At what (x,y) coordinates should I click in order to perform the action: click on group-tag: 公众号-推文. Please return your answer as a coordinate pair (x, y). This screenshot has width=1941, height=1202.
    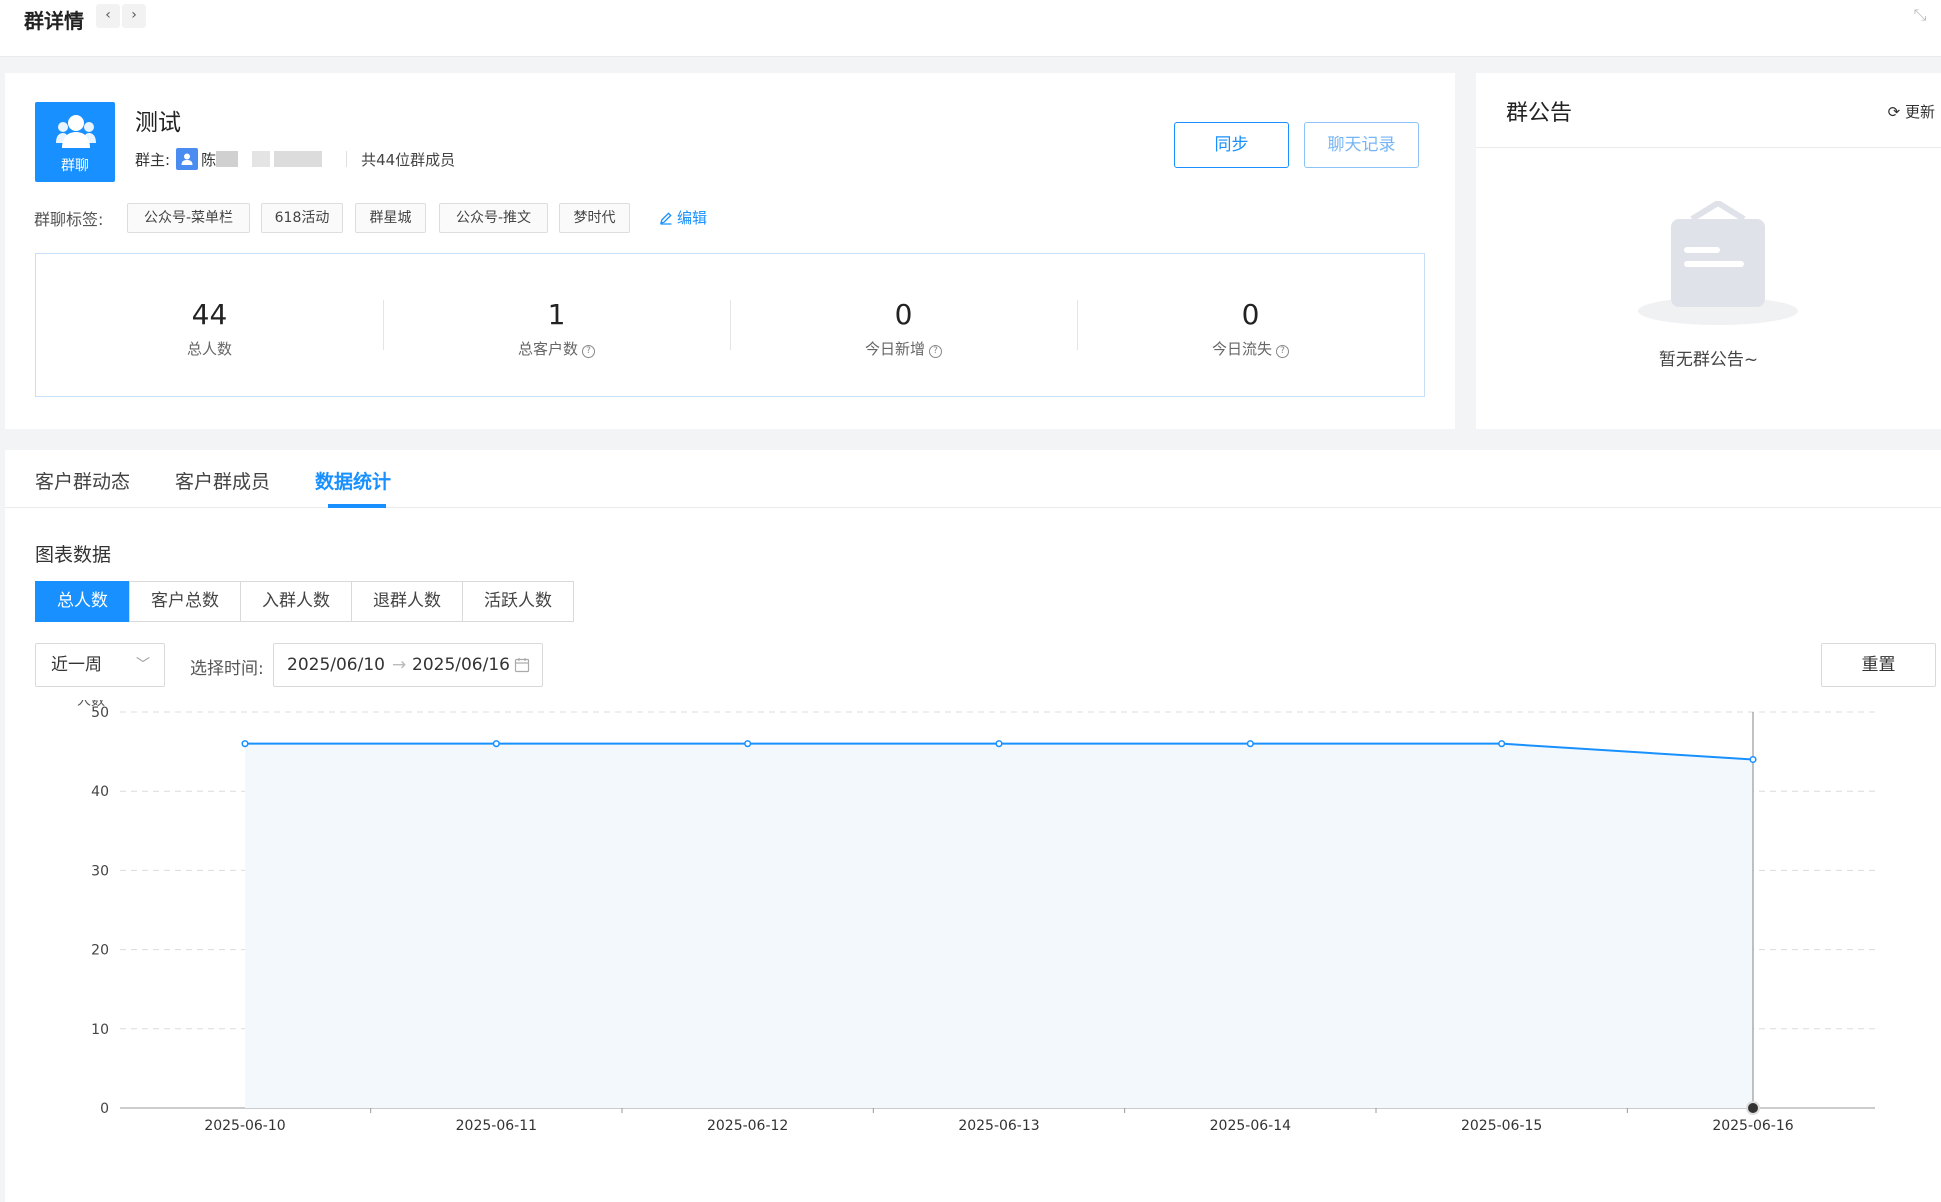
    Looking at the image, I should click on (493, 218).